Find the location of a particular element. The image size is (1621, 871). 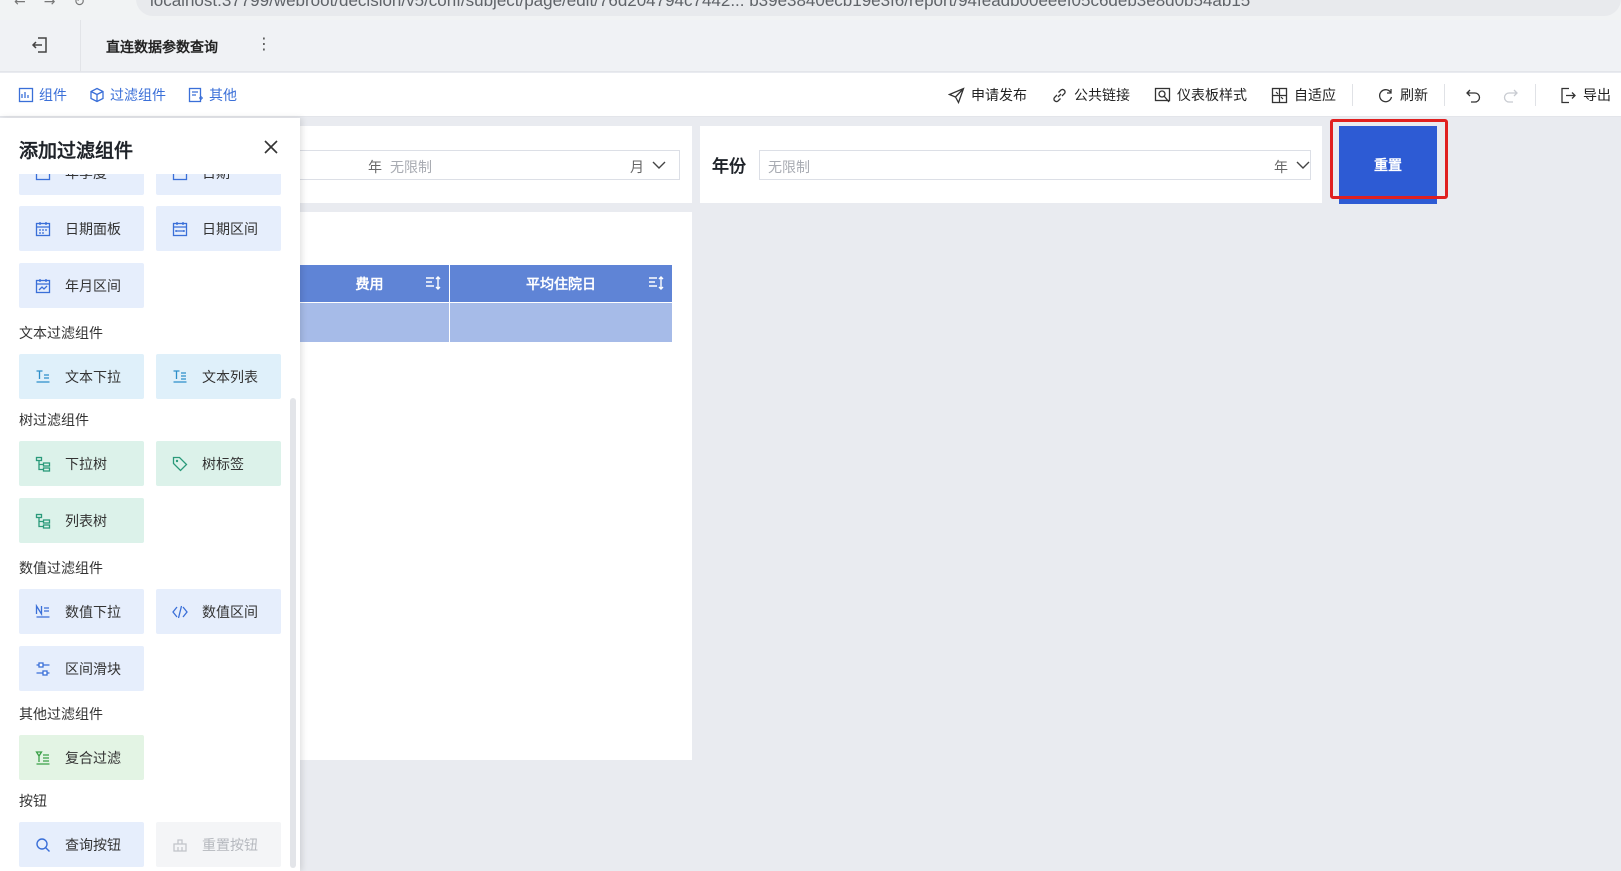

unit-month: 月 is located at coordinates (637, 168).